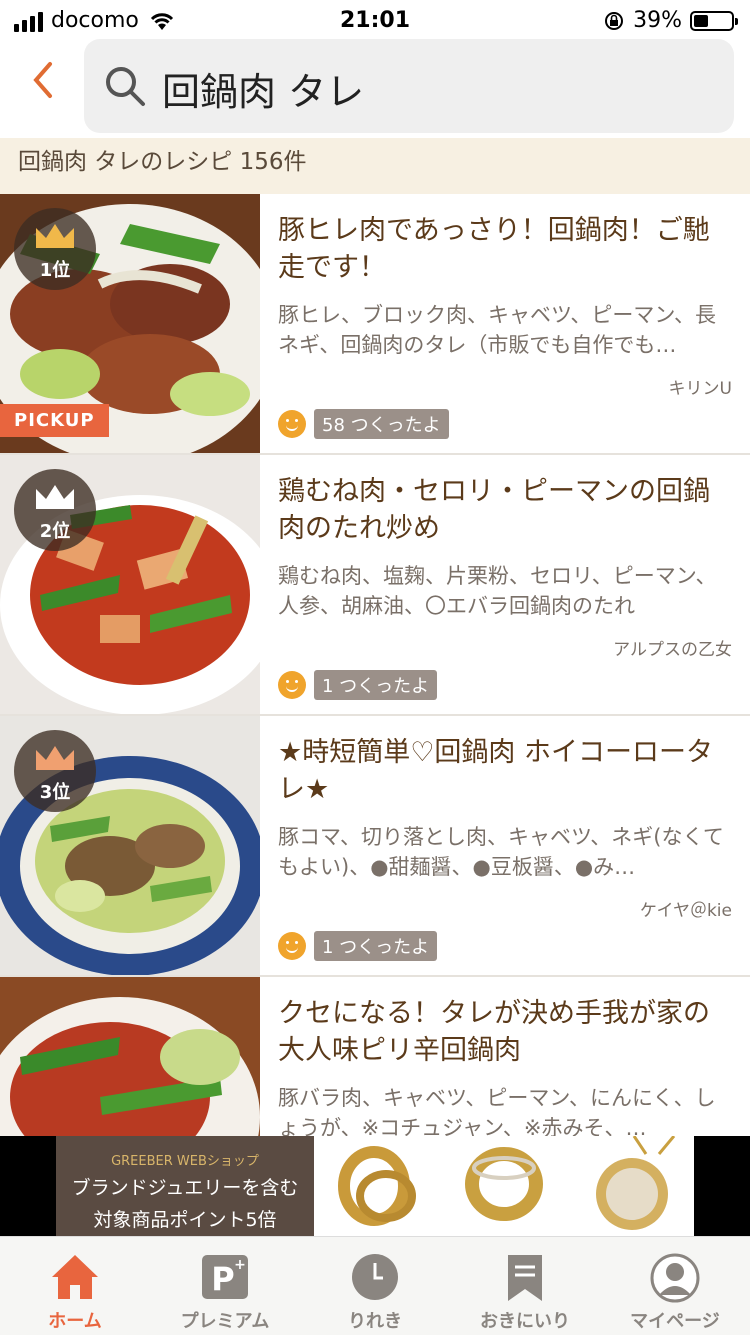 This screenshot has width=750, height=1335. Describe the element at coordinates (42, 80) in the screenshot. I see `chevron-left-icon` at that location.